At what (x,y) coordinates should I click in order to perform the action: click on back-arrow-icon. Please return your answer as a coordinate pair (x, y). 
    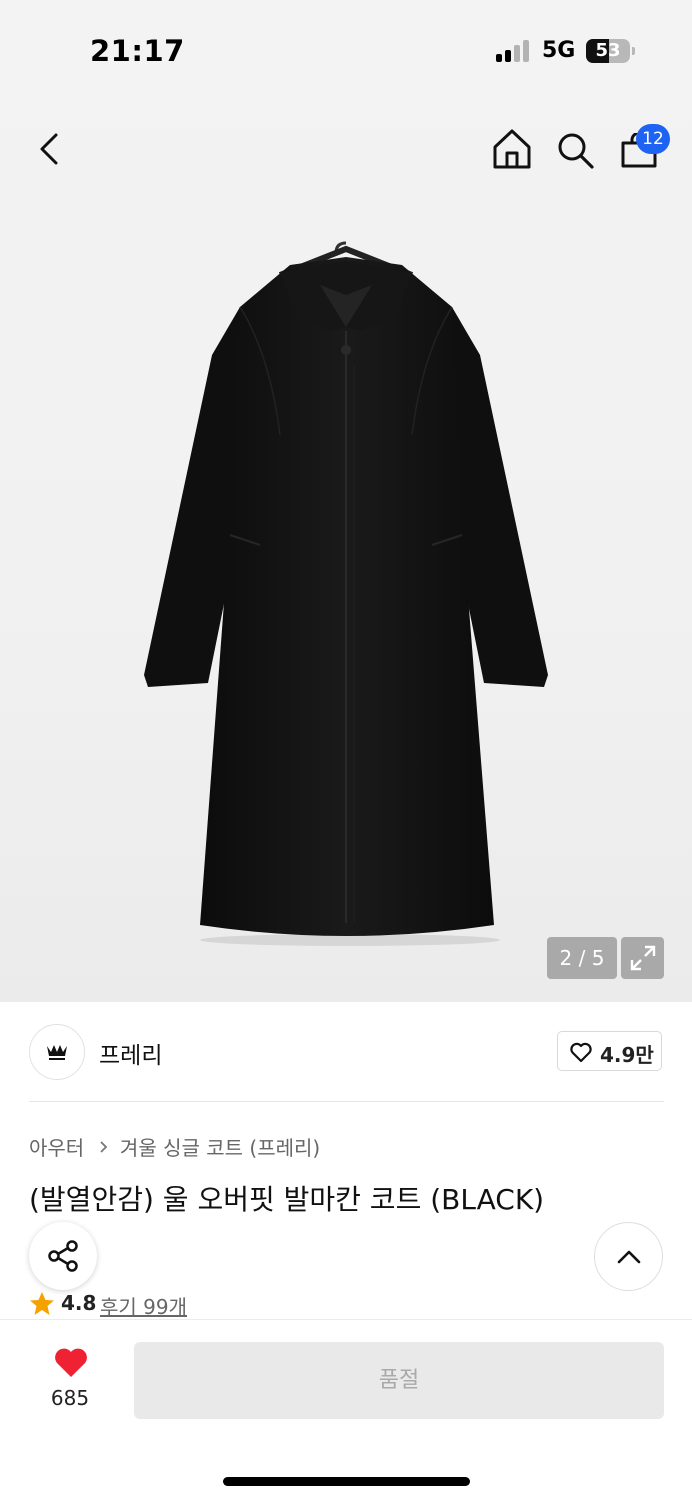
    Looking at the image, I should click on (49, 149).